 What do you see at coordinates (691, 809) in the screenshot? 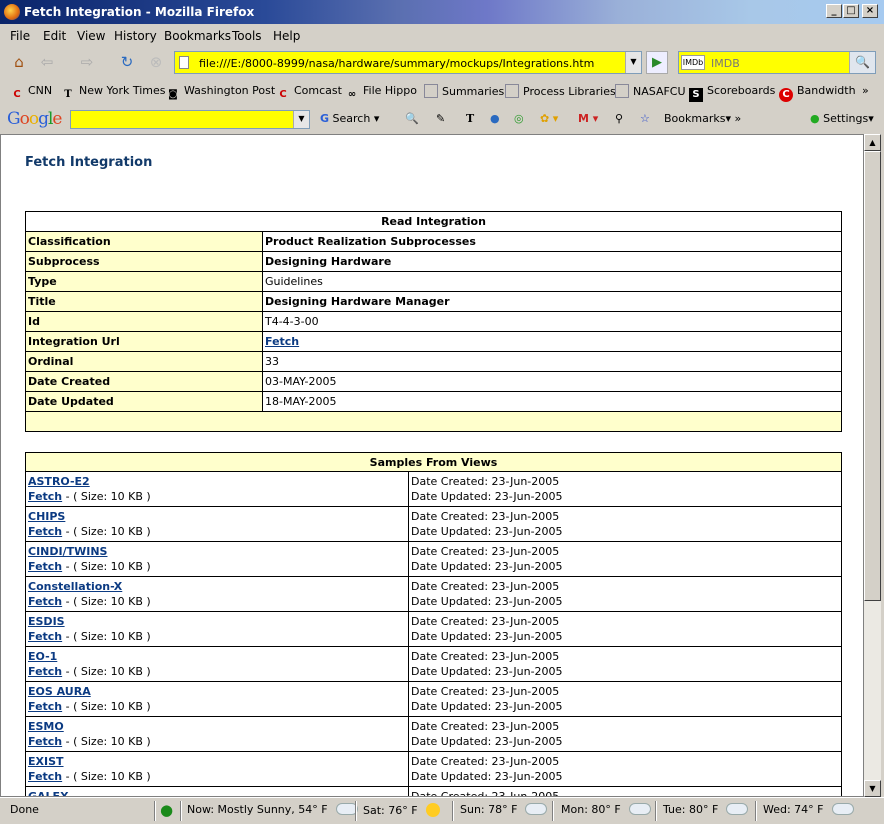
I see `weather-label: Tue: 80° F` at bounding box center [691, 809].